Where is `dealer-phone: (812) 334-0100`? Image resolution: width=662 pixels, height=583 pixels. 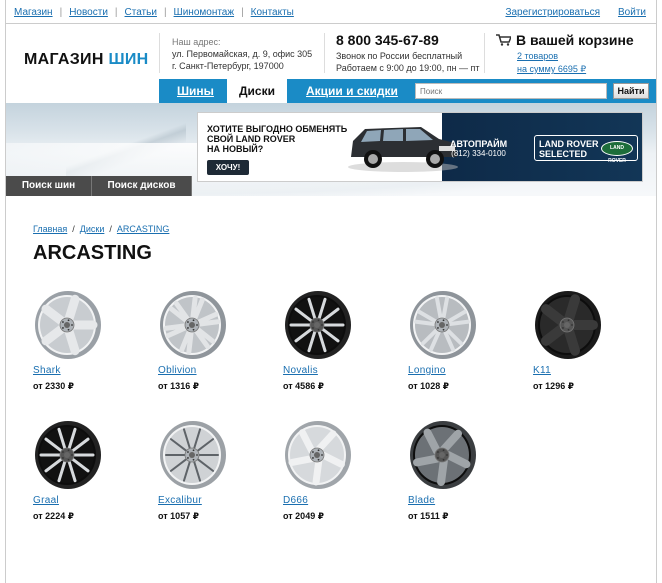
dealer-phone: (812) 334-0100 is located at coordinates (478, 153).